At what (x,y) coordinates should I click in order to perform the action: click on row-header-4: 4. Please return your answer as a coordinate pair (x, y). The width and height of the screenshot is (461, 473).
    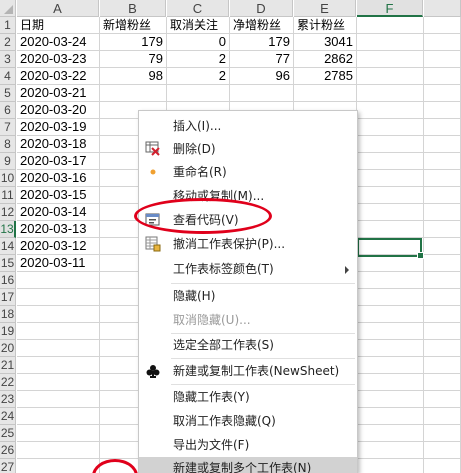
    Looking at the image, I should click on (8, 76).